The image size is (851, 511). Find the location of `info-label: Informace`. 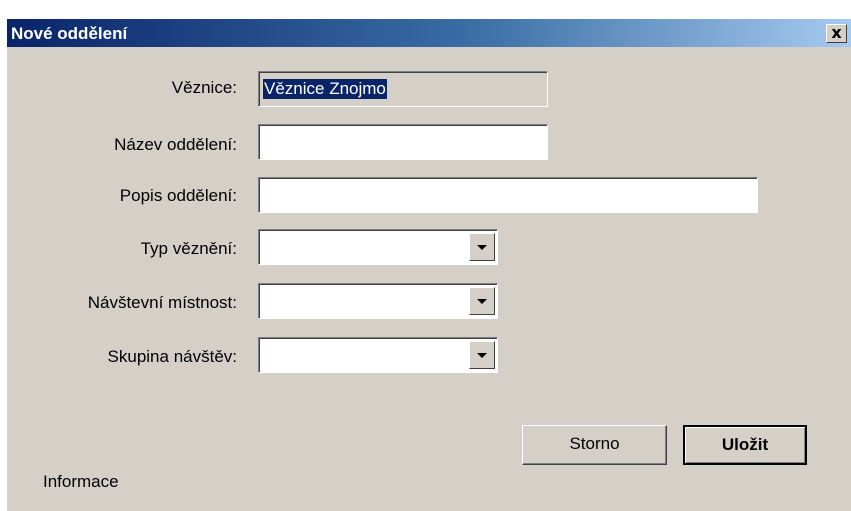

info-label: Informace is located at coordinates (81, 481).